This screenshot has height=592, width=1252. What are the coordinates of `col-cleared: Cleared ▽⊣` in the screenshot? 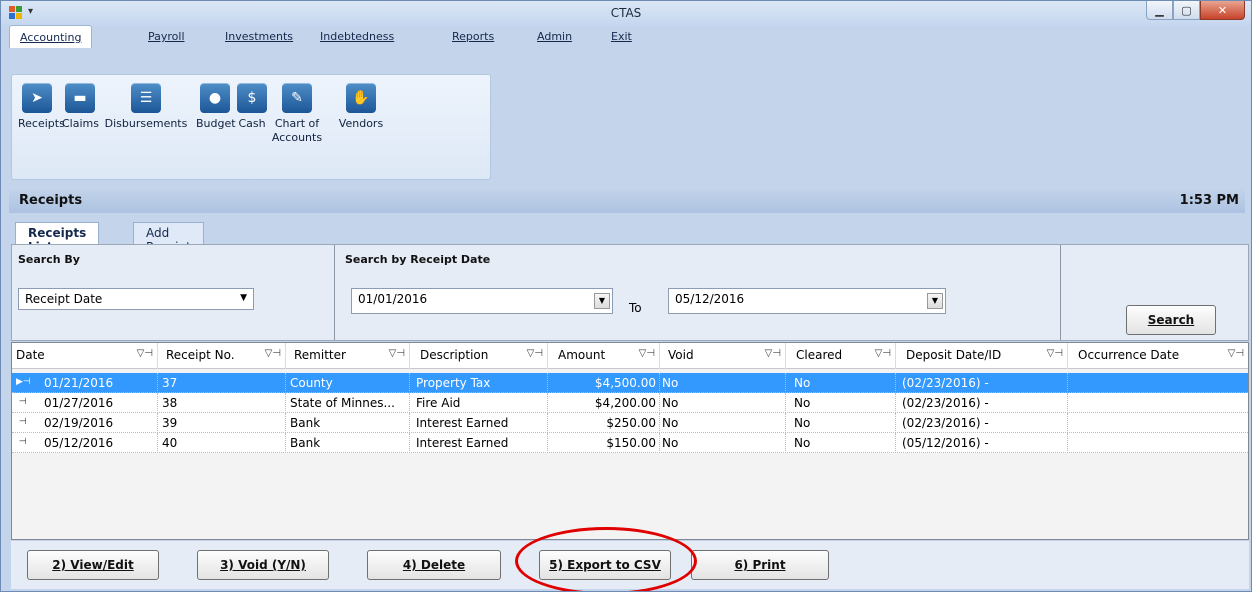 It's located at (841, 356).